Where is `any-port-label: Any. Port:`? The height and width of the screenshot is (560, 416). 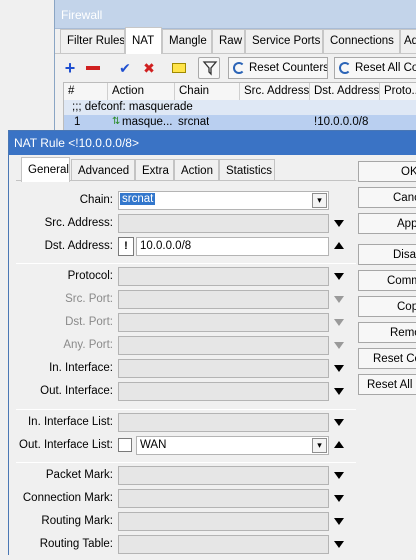 any-port-label: Any. Port: is located at coordinates (88, 345).